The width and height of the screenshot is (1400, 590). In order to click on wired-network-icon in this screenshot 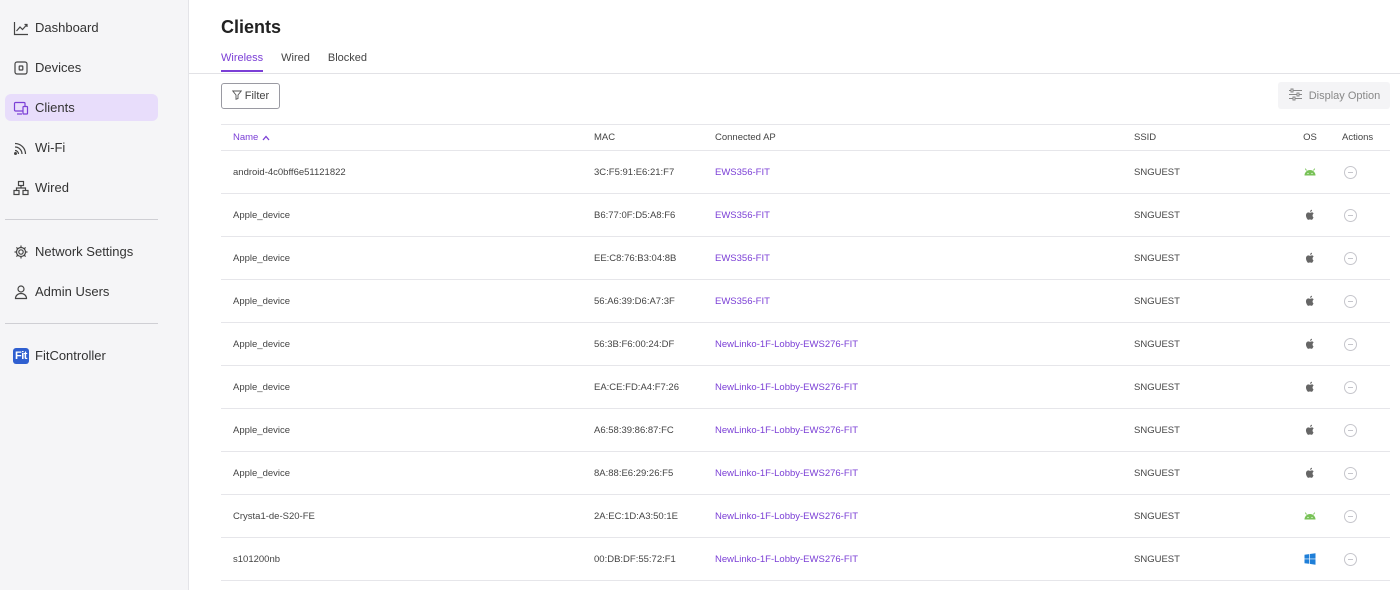, I will do `click(21, 188)`.